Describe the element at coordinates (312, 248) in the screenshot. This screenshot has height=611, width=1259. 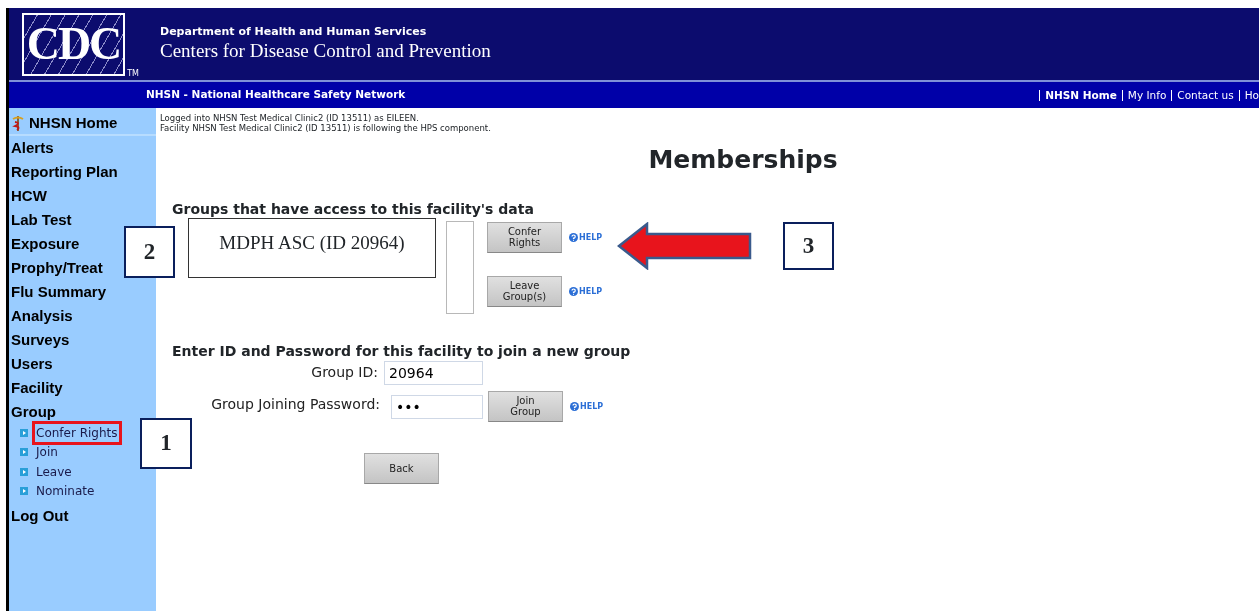
I see `callout-box: MDPH ASC (ID 20964)` at that location.